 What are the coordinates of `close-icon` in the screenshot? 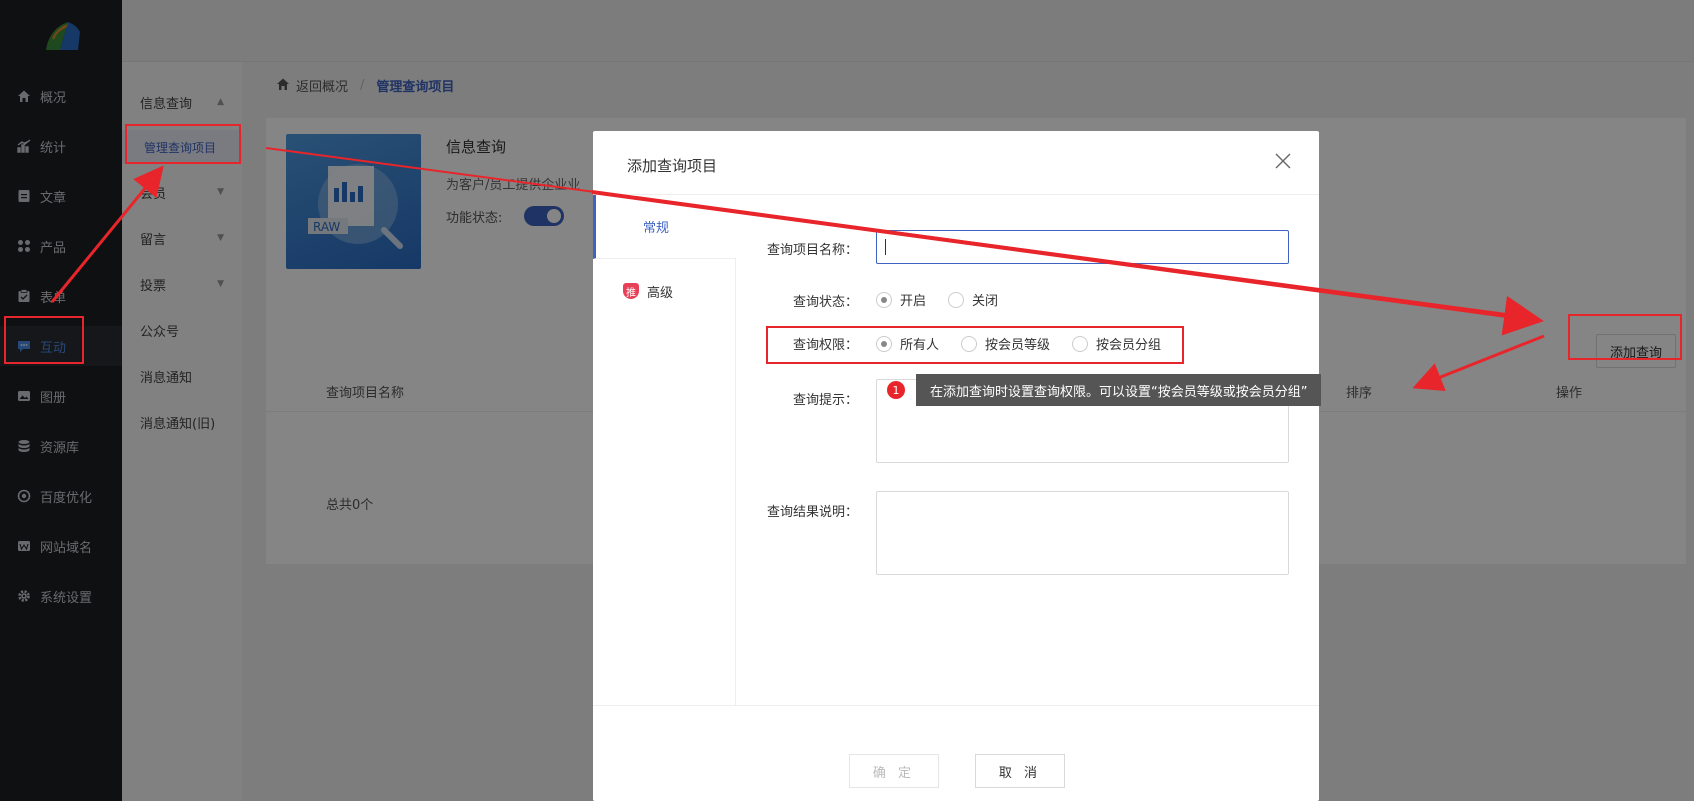 It's located at (1283, 161).